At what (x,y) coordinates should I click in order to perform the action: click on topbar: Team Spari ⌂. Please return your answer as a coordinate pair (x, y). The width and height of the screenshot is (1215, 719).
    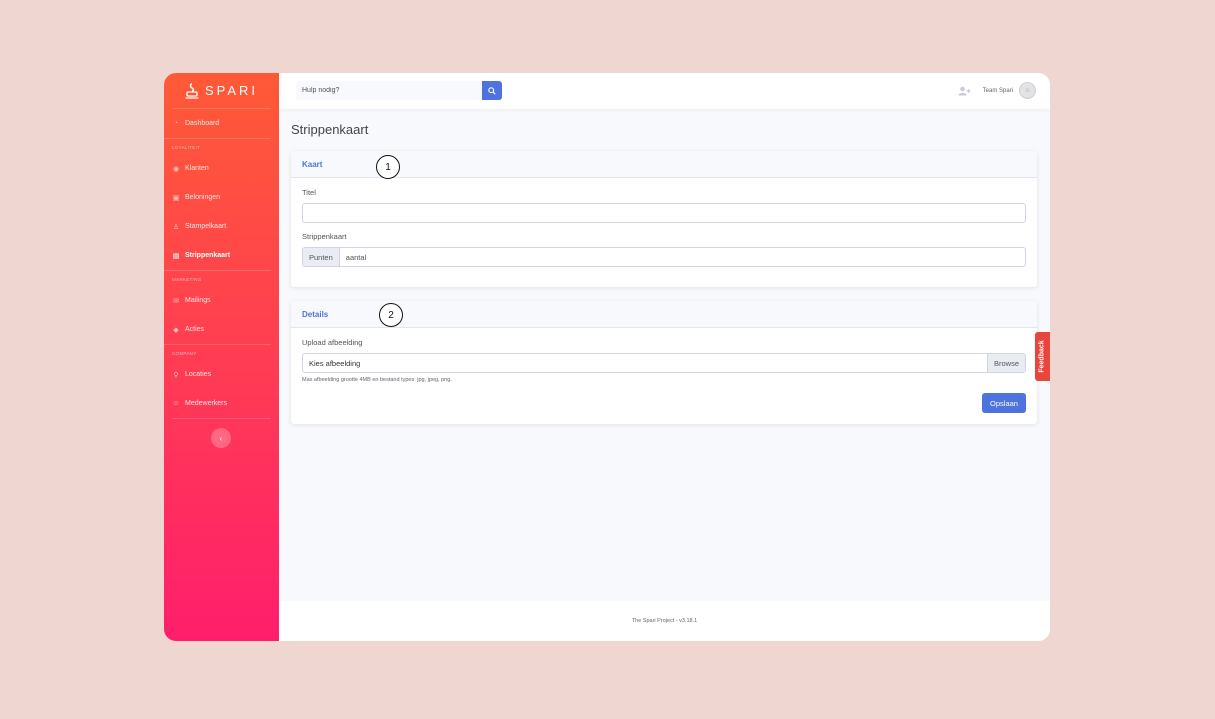
    Looking at the image, I should click on (664, 91).